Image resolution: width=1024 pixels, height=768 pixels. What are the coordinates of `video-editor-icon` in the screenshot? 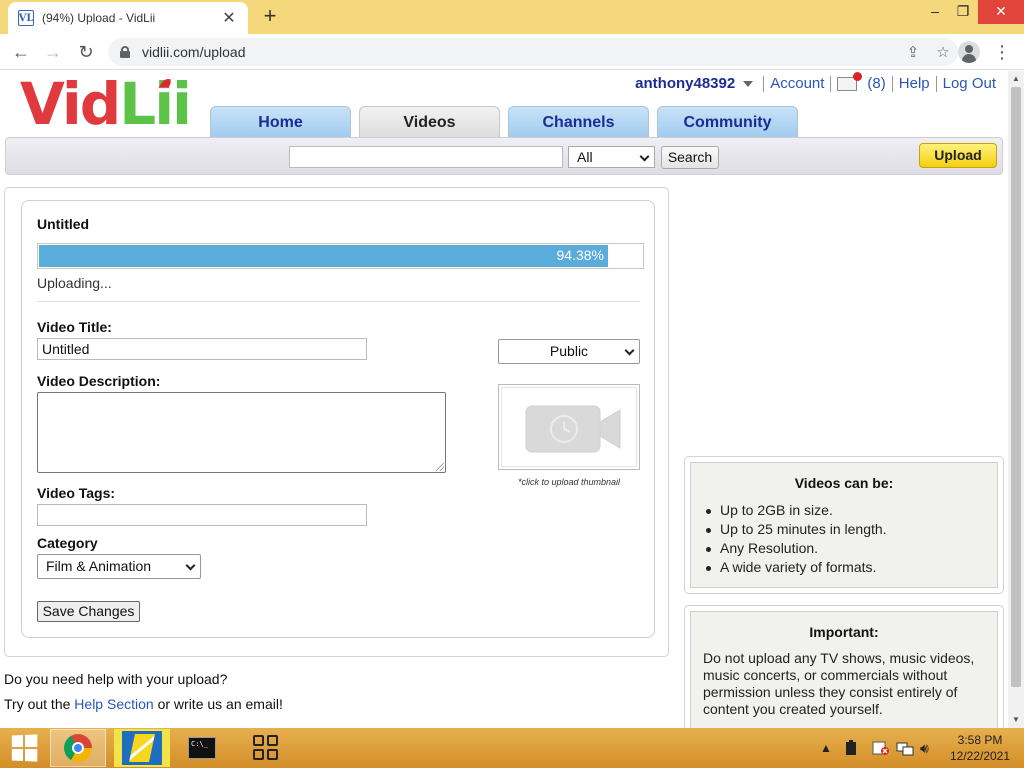 It's located at (142, 748).